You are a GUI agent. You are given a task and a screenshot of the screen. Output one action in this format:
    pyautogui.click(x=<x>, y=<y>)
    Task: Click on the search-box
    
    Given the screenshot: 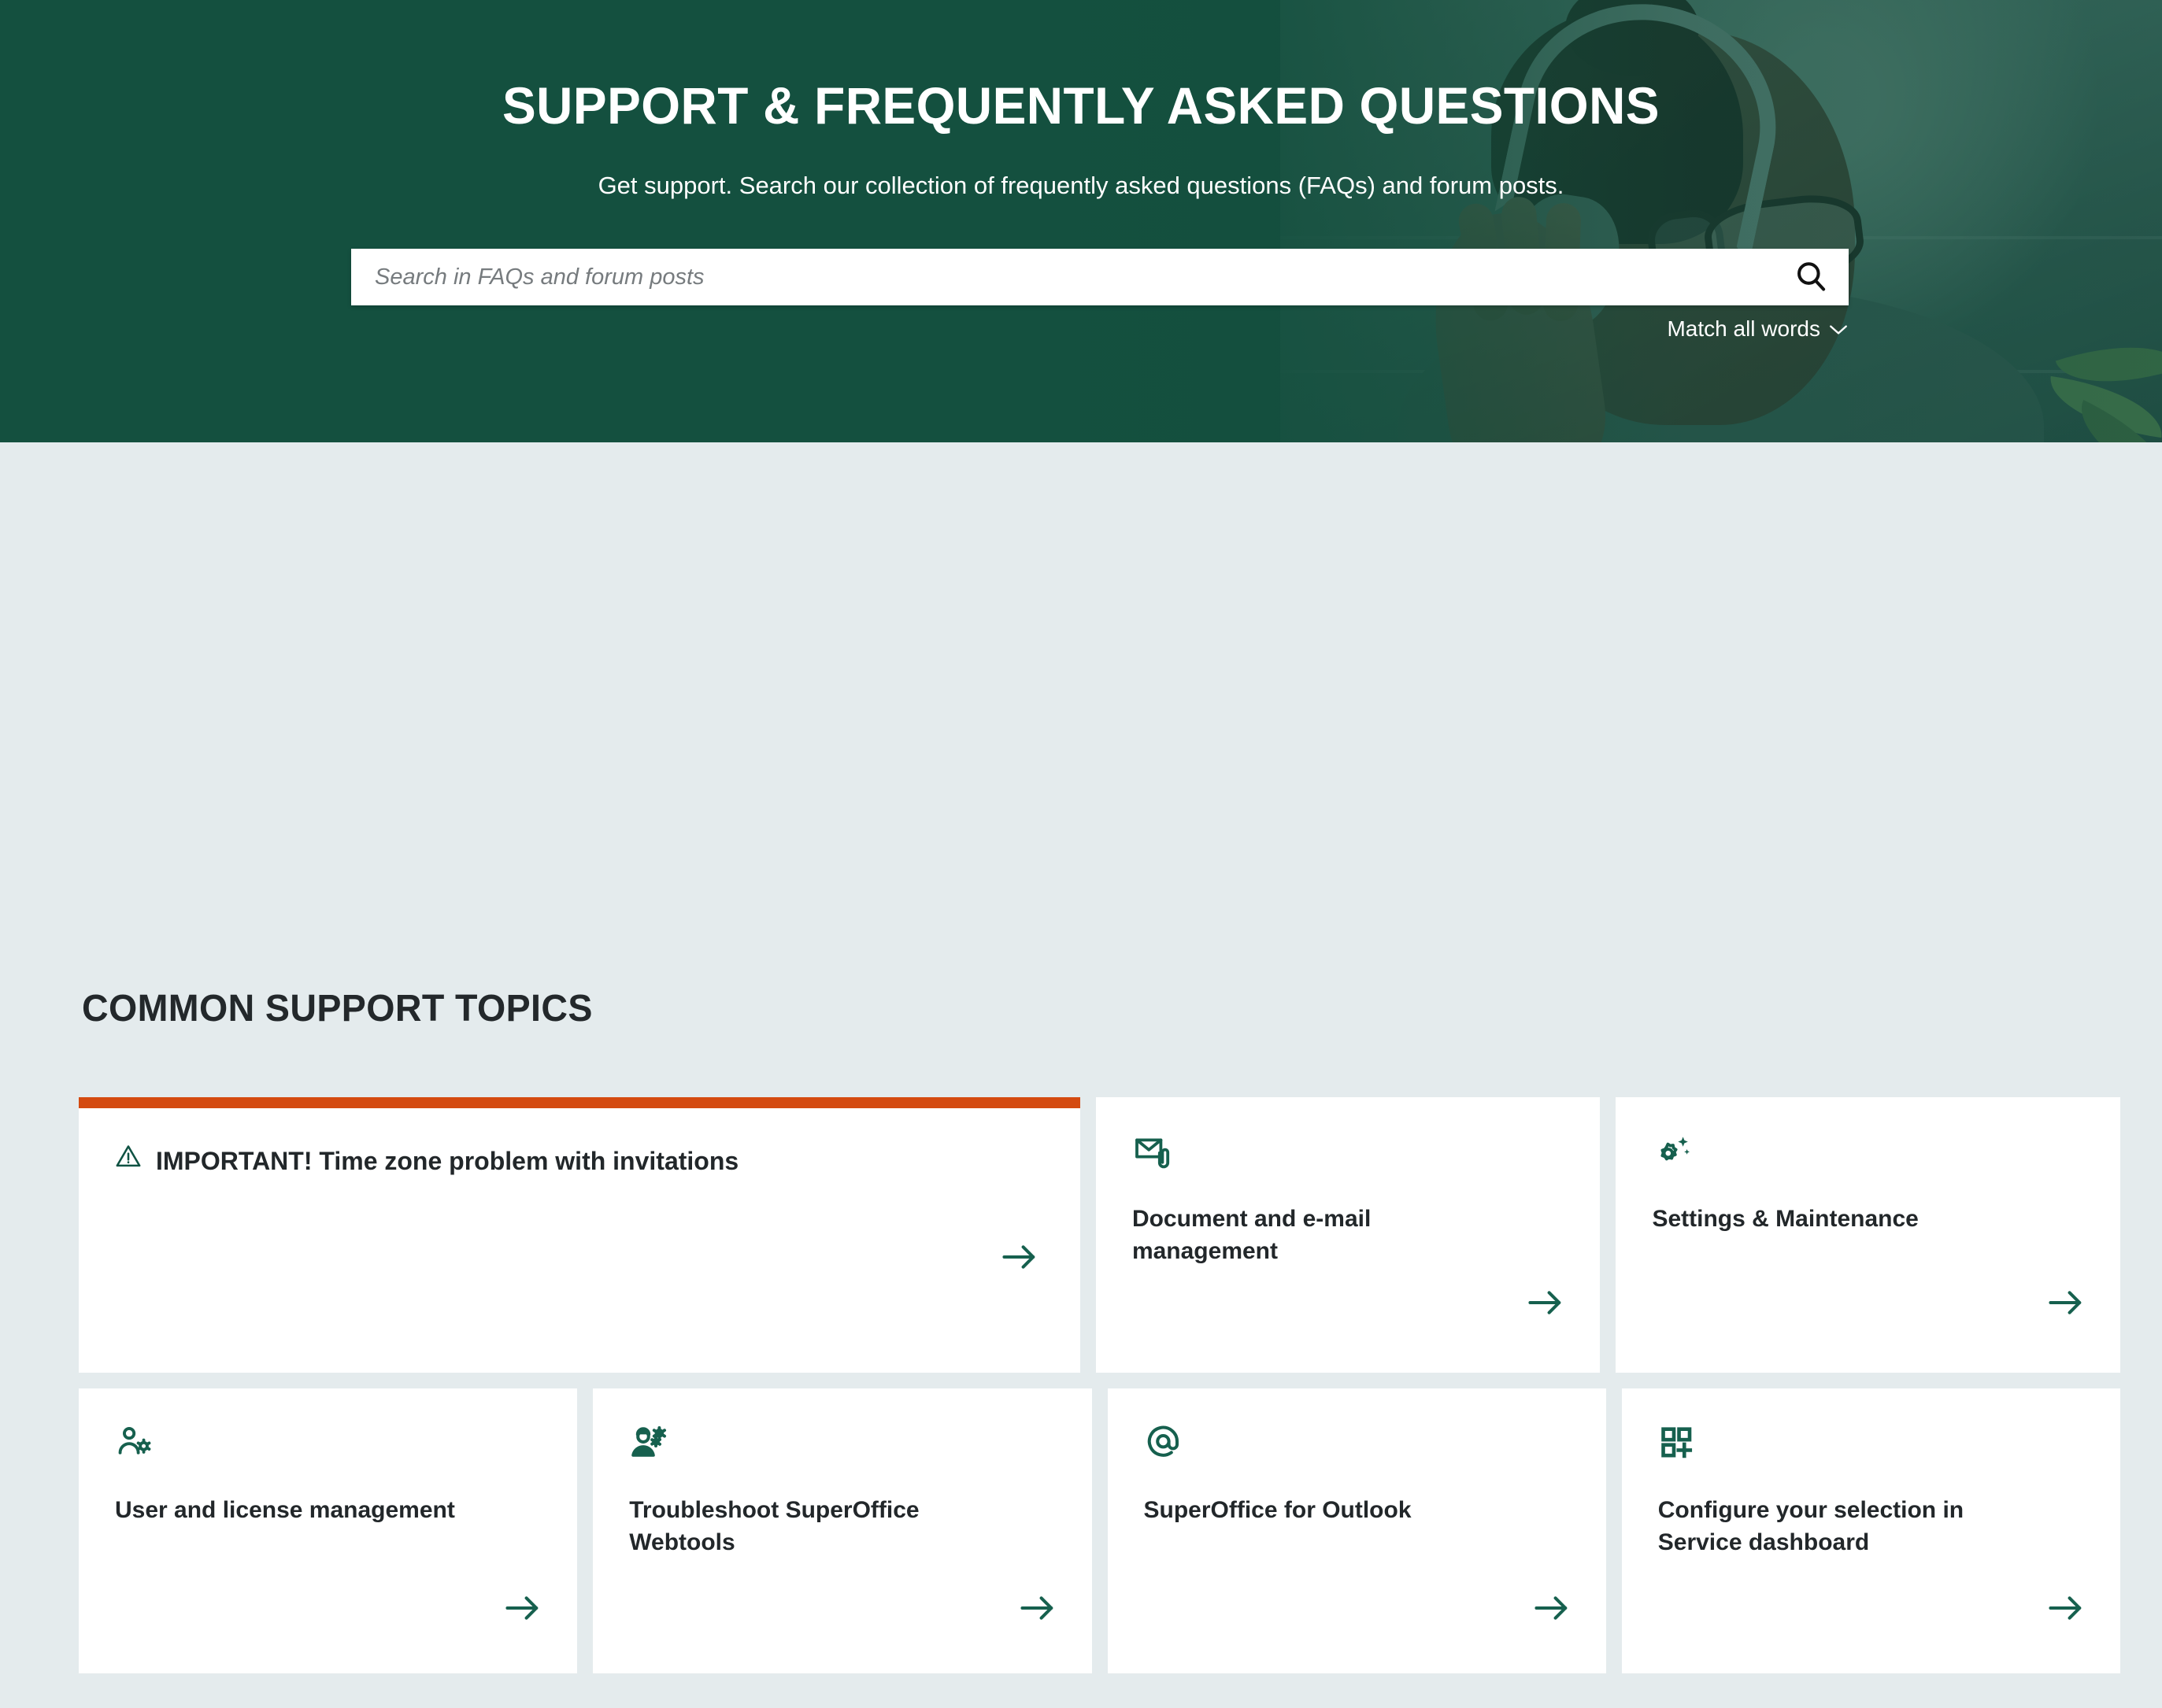 What is the action you would take?
    pyautogui.click(x=1100, y=277)
    